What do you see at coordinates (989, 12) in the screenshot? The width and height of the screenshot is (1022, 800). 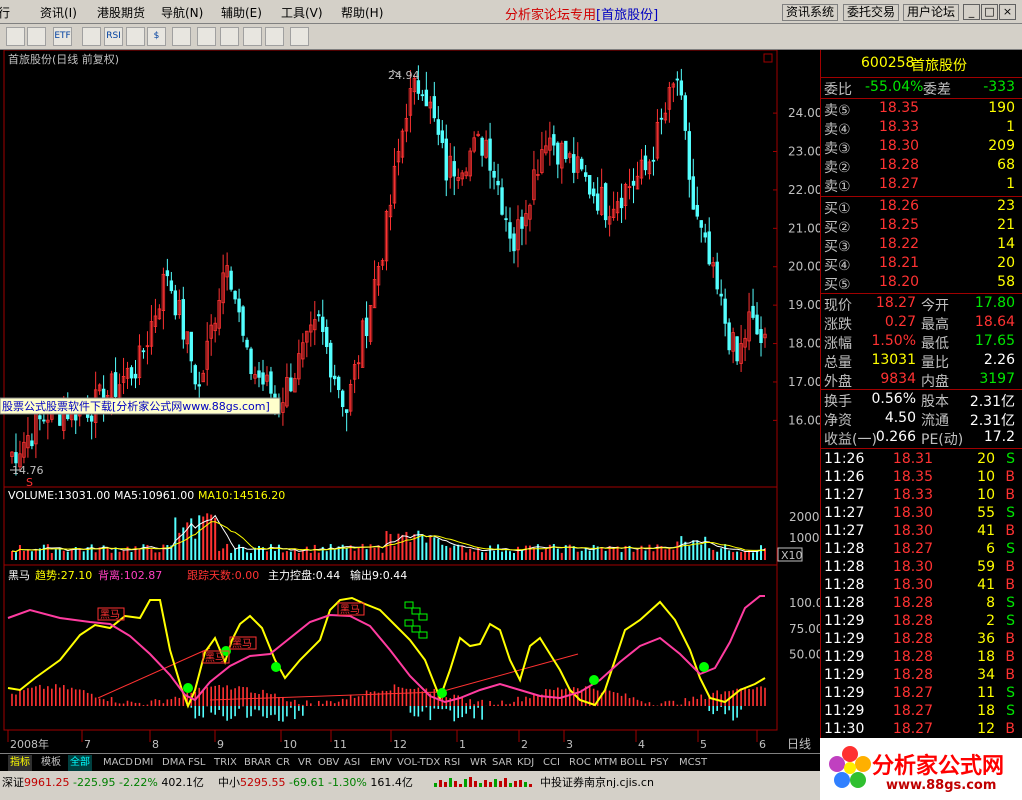 I see `maximize-button: □` at bounding box center [989, 12].